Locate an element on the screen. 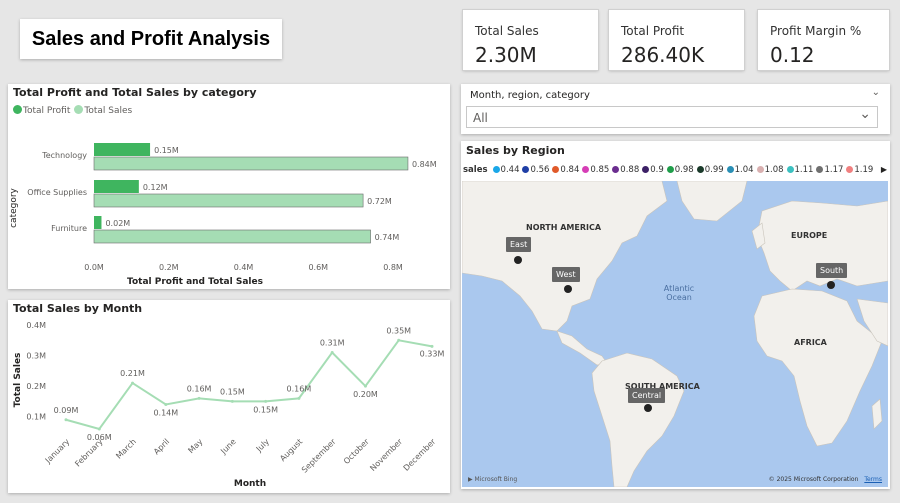 The height and width of the screenshot is (503, 900). kpi-label: Total Sales is located at coordinates (507, 31).